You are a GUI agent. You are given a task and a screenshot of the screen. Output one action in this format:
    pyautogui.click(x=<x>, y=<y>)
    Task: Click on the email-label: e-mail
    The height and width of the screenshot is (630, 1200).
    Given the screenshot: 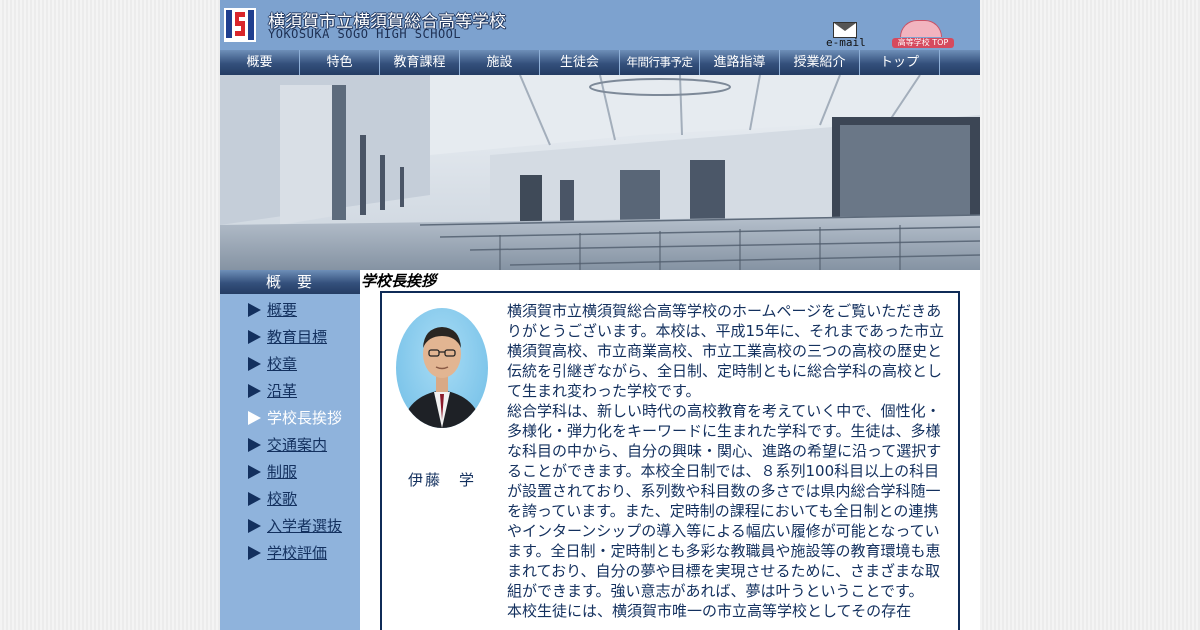 What is the action you would take?
    pyautogui.click(x=846, y=42)
    